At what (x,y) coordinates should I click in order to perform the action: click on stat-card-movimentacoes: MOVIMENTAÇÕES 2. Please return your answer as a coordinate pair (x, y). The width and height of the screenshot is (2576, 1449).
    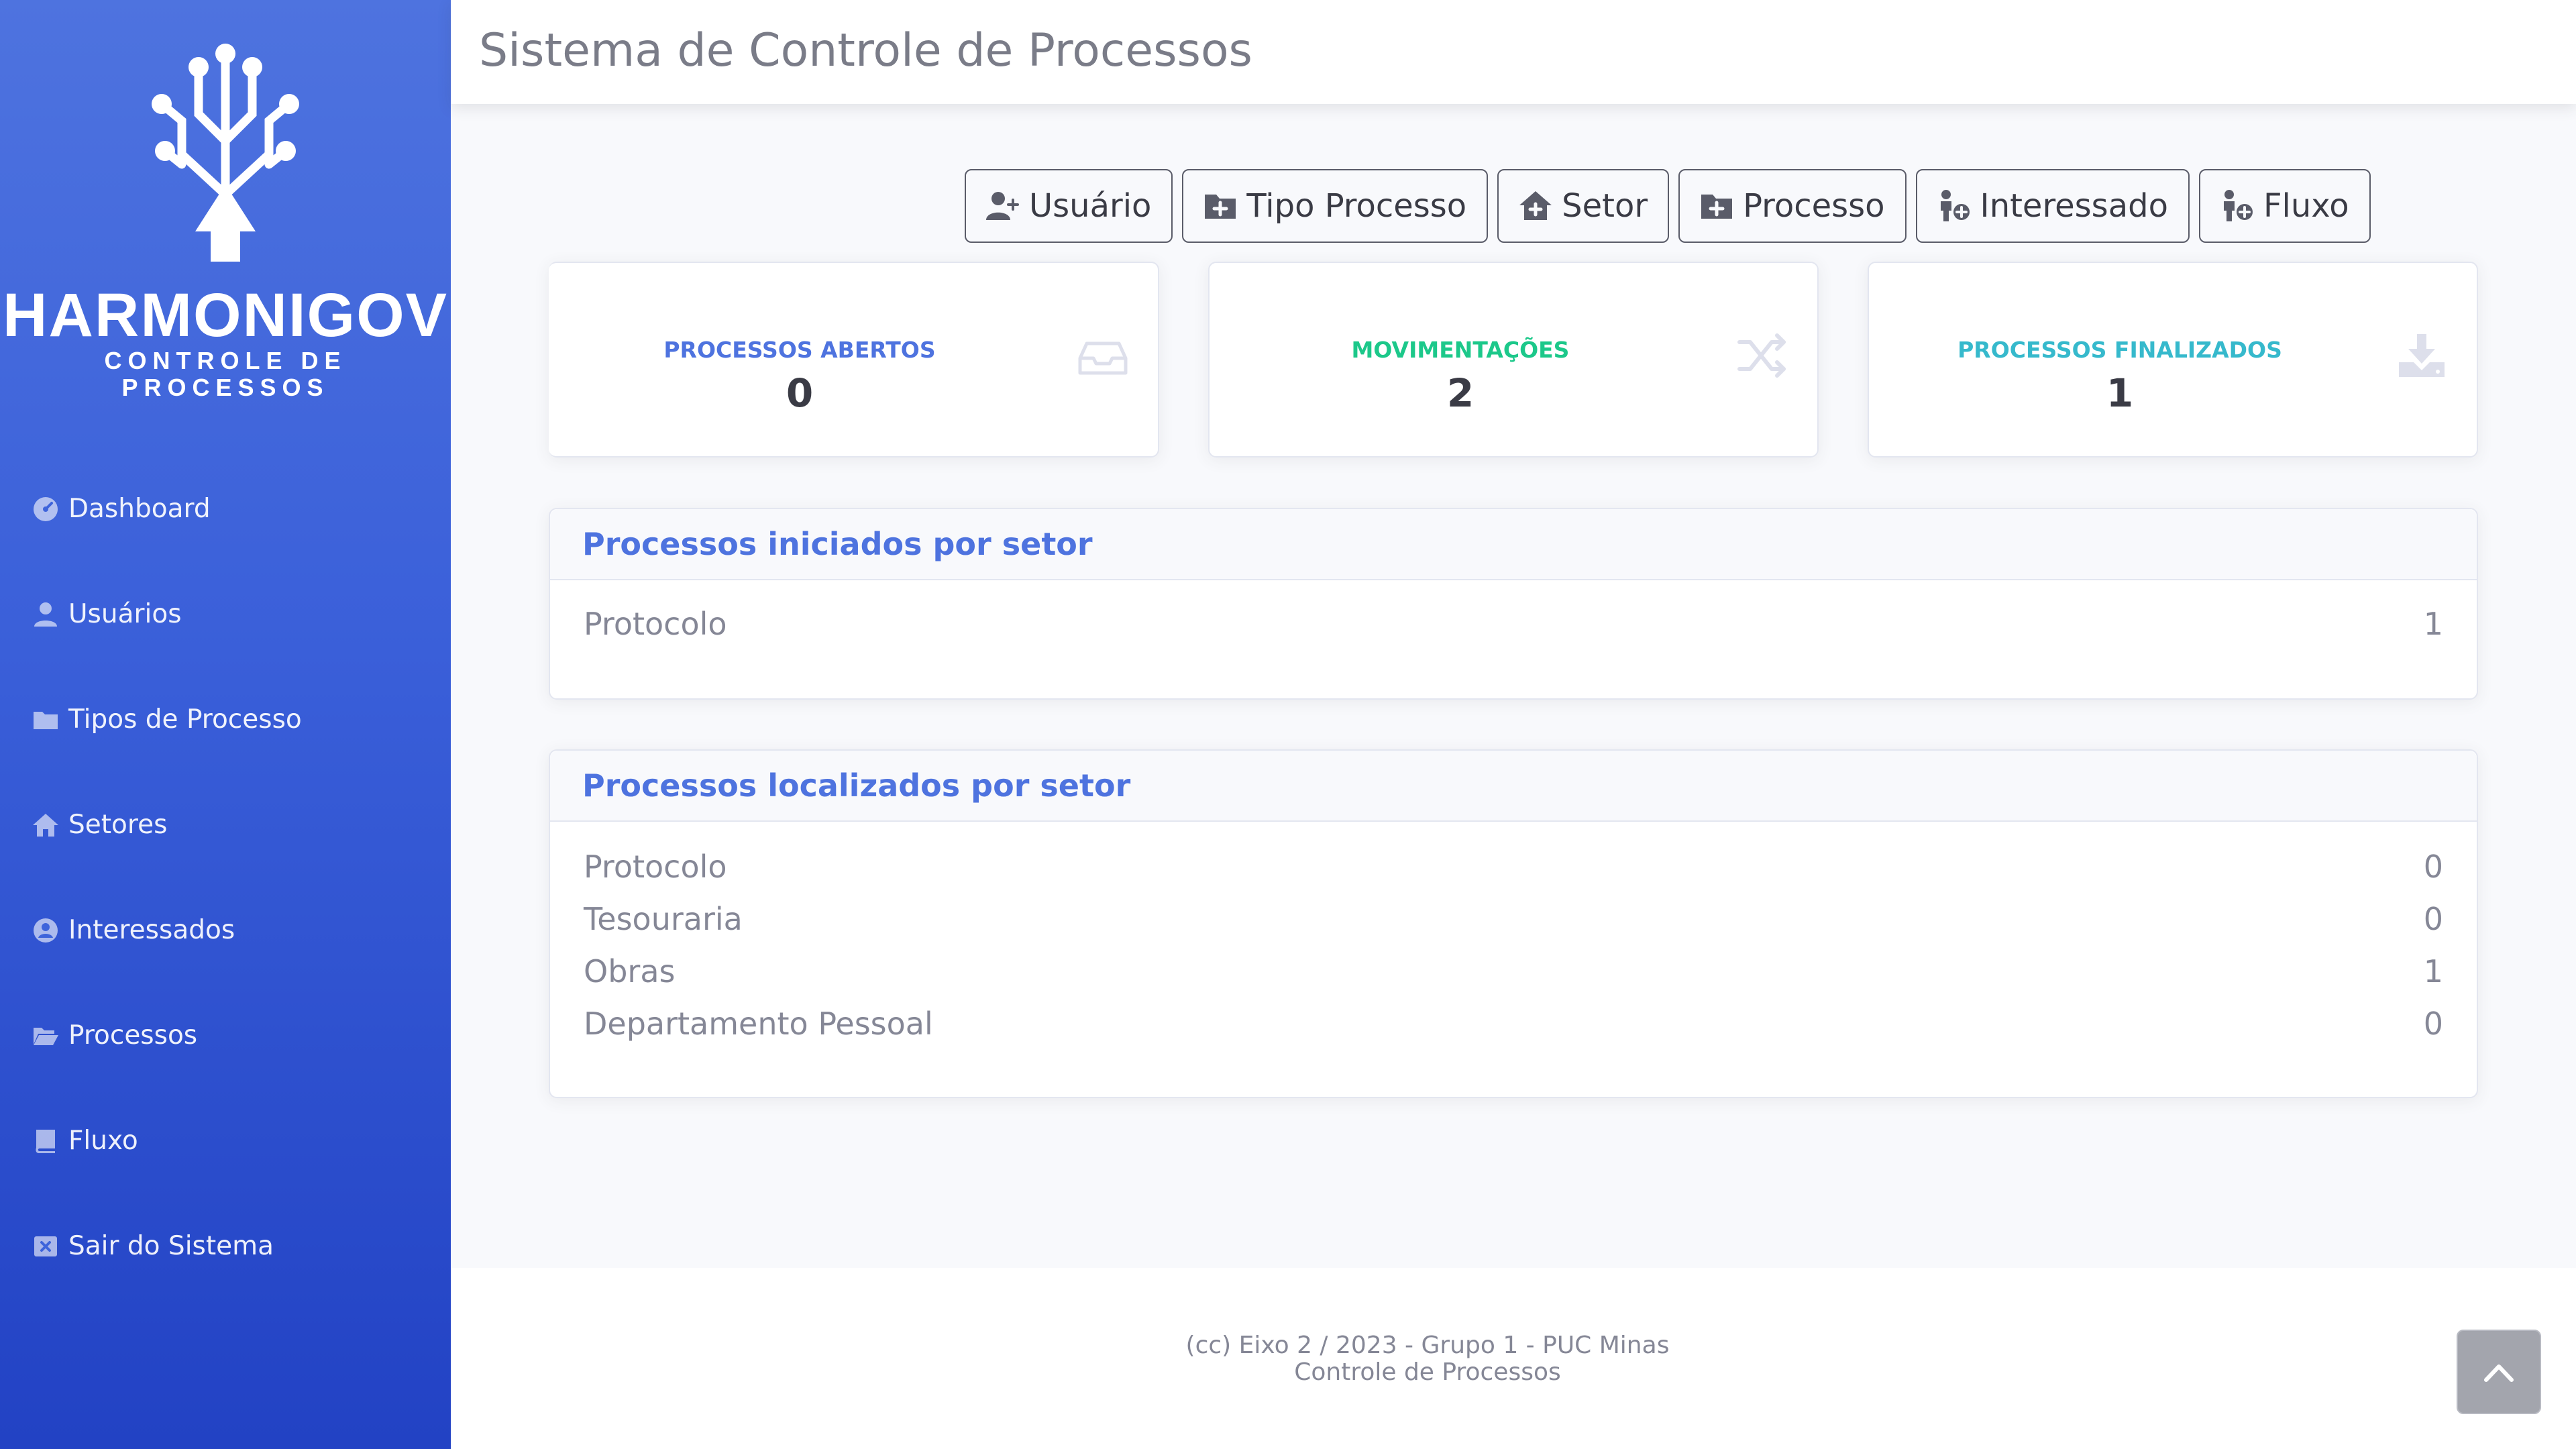
    Looking at the image, I should click on (1513, 360).